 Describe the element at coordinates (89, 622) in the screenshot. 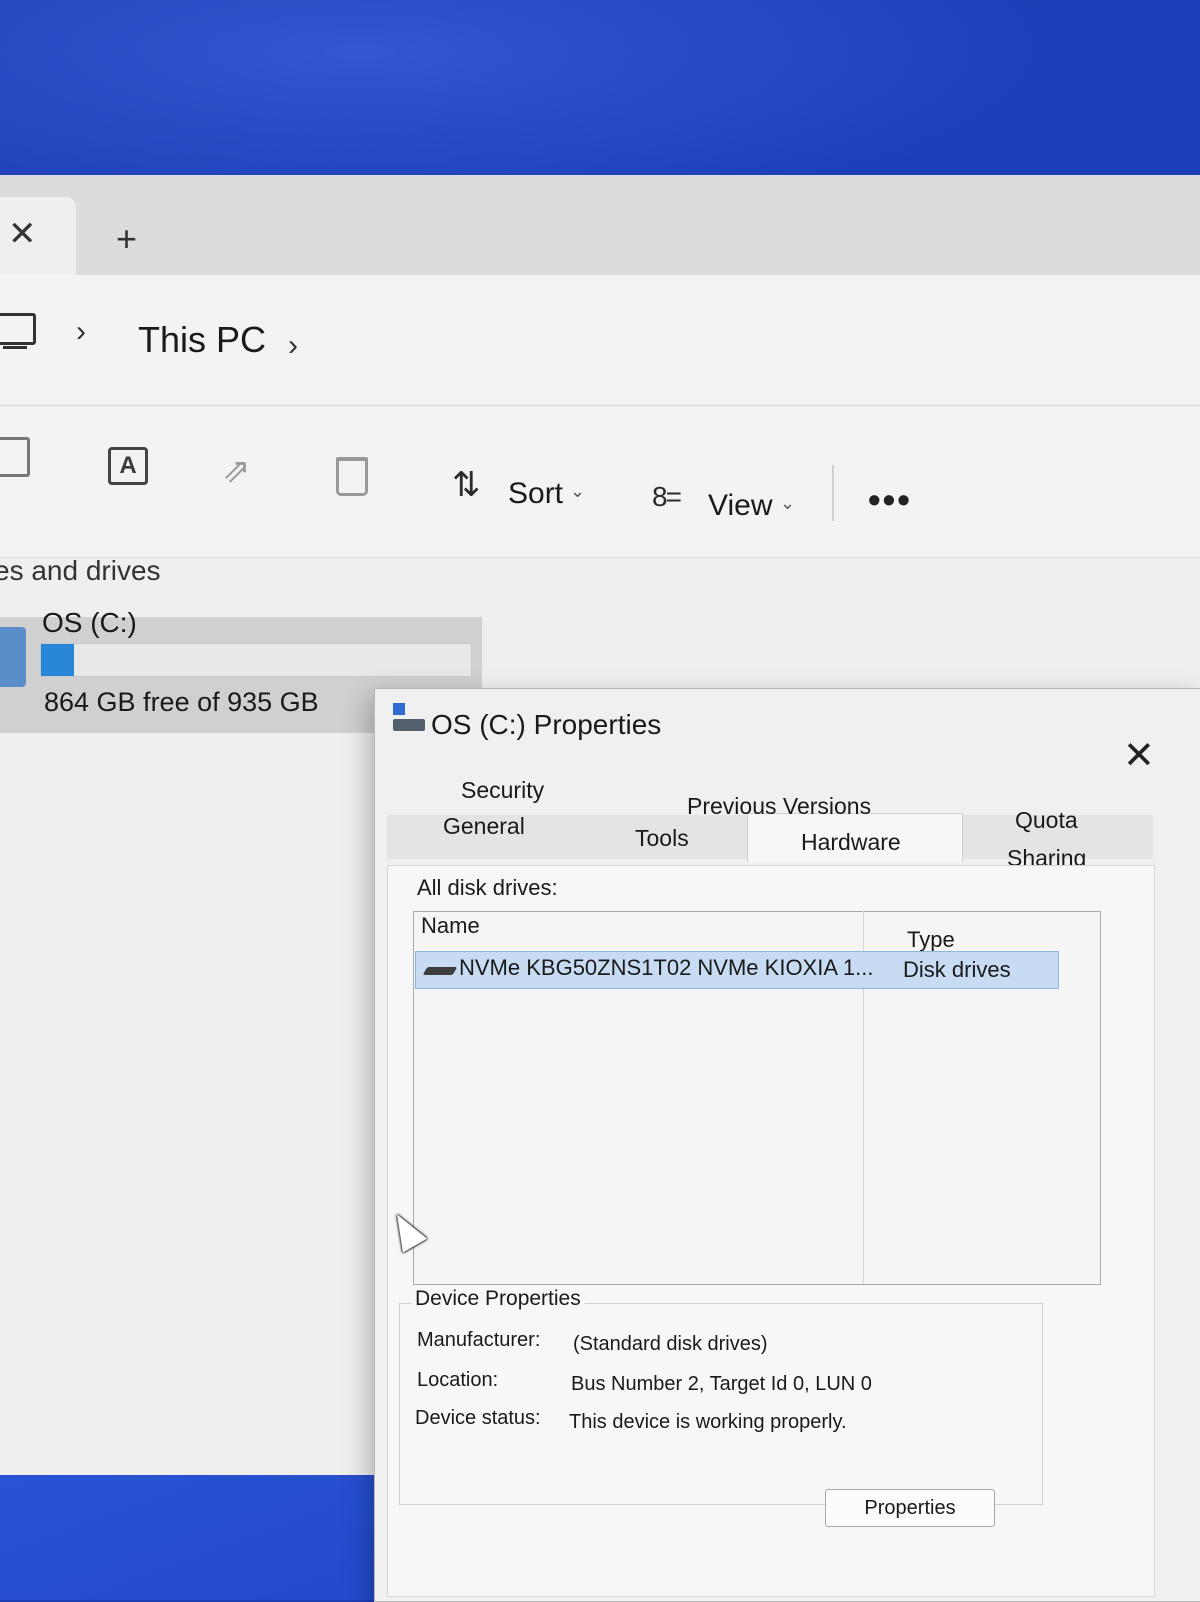

I see `drive-name: OS (C:)` at that location.